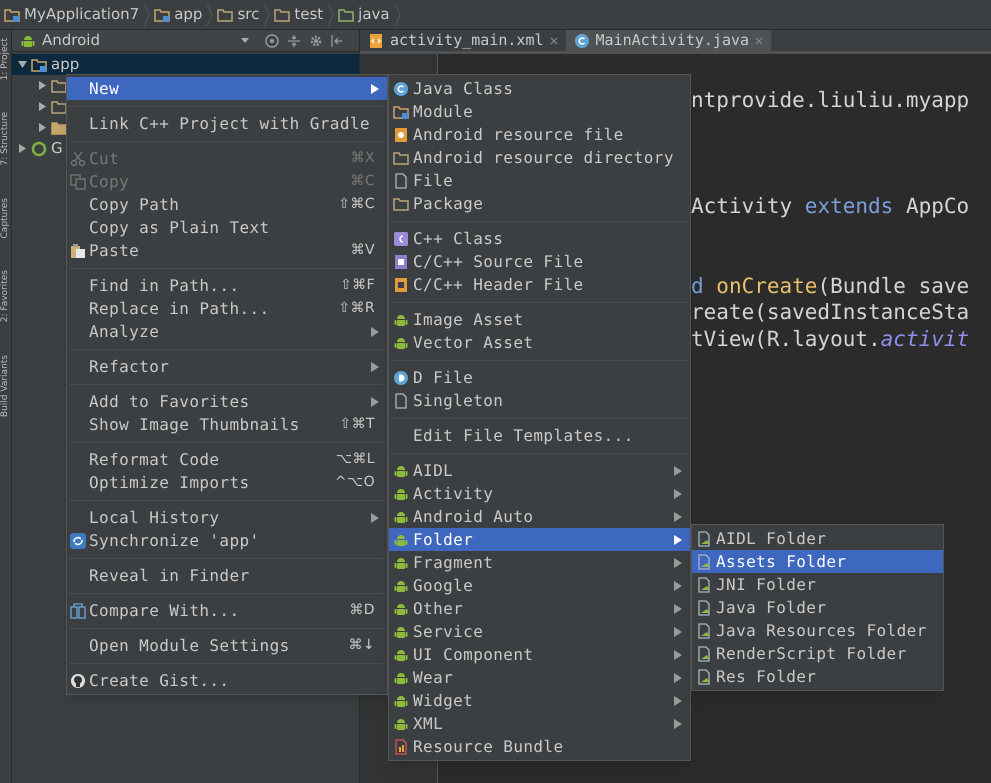 This screenshot has width=991, height=783. What do you see at coordinates (65, 65) in the screenshot?
I see `tree-label: app` at bounding box center [65, 65].